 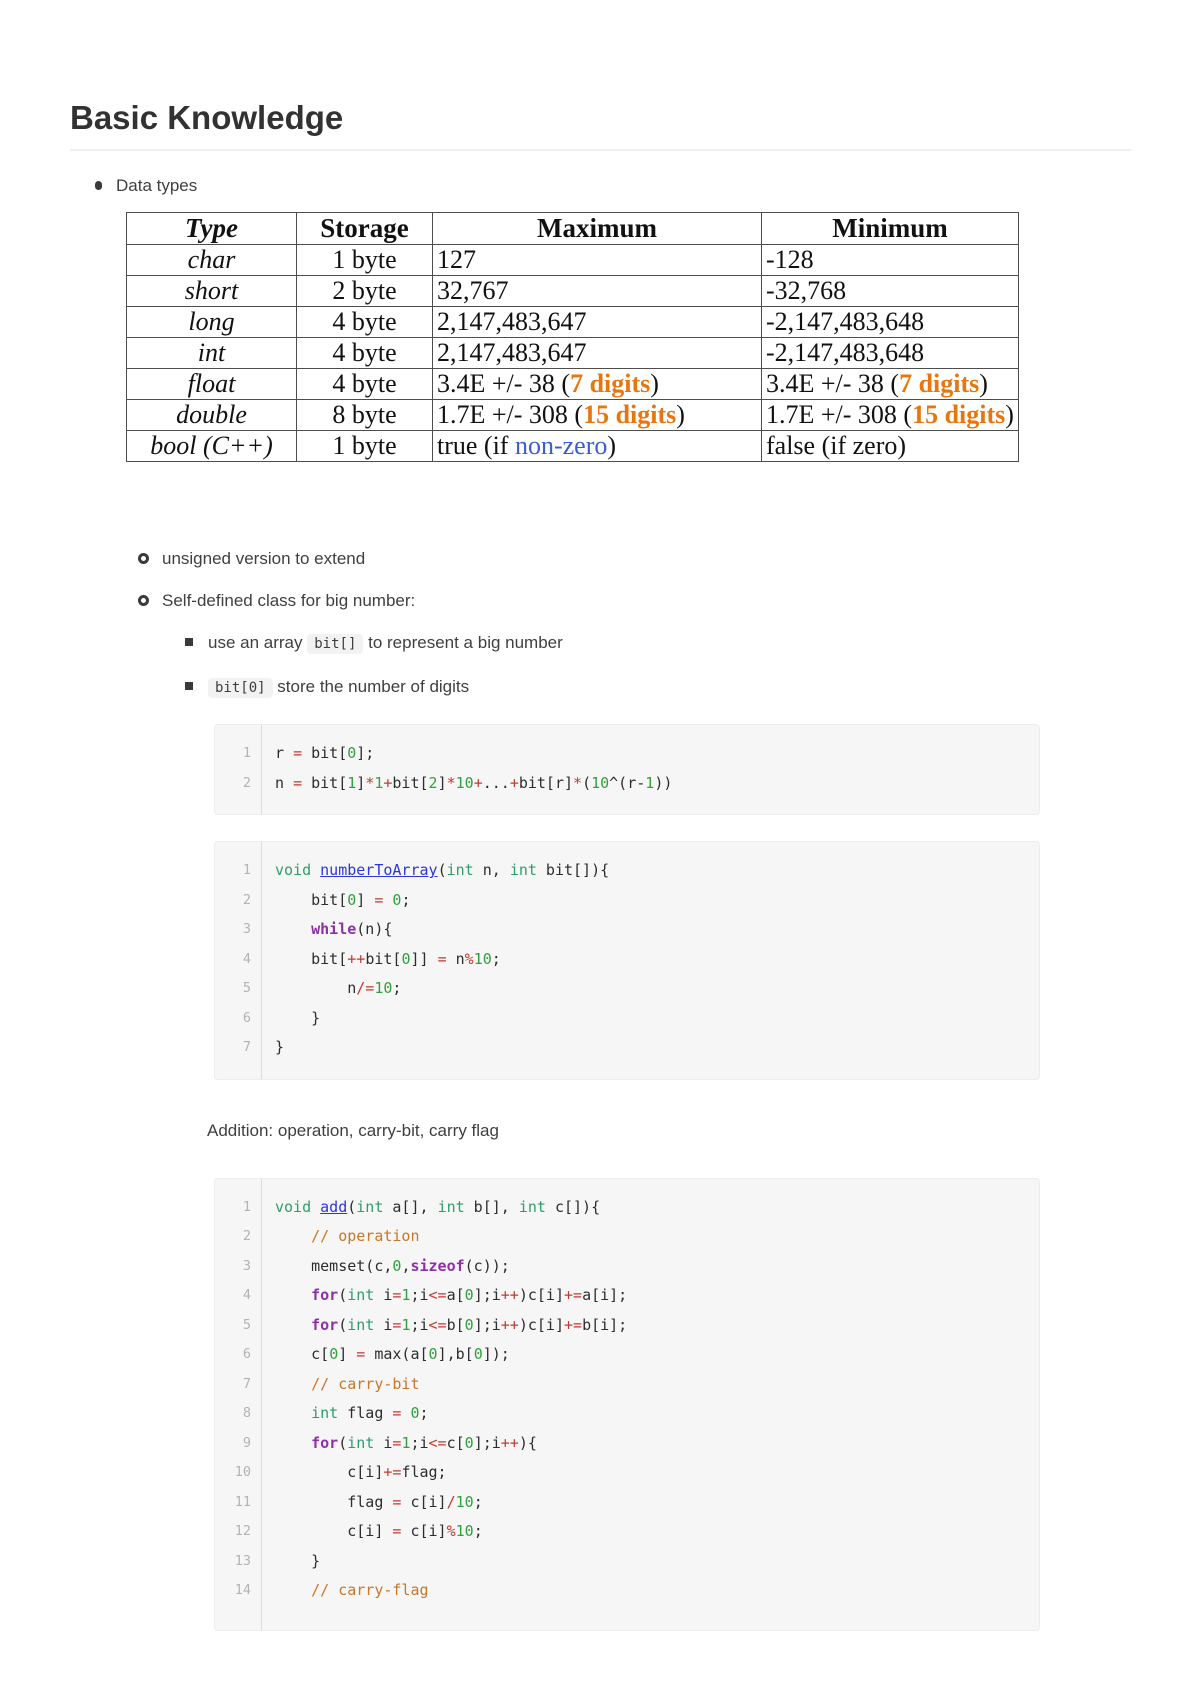 What do you see at coordinates (157, 185) in the screenshot?
I see `list-item-label: Data types` at bounding box center [157, 185].